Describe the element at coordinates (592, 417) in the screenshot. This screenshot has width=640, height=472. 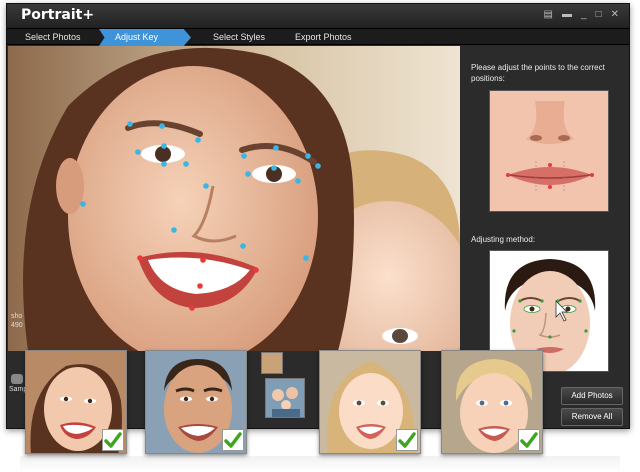
I see `remove-all-button: Remove All` at that location.